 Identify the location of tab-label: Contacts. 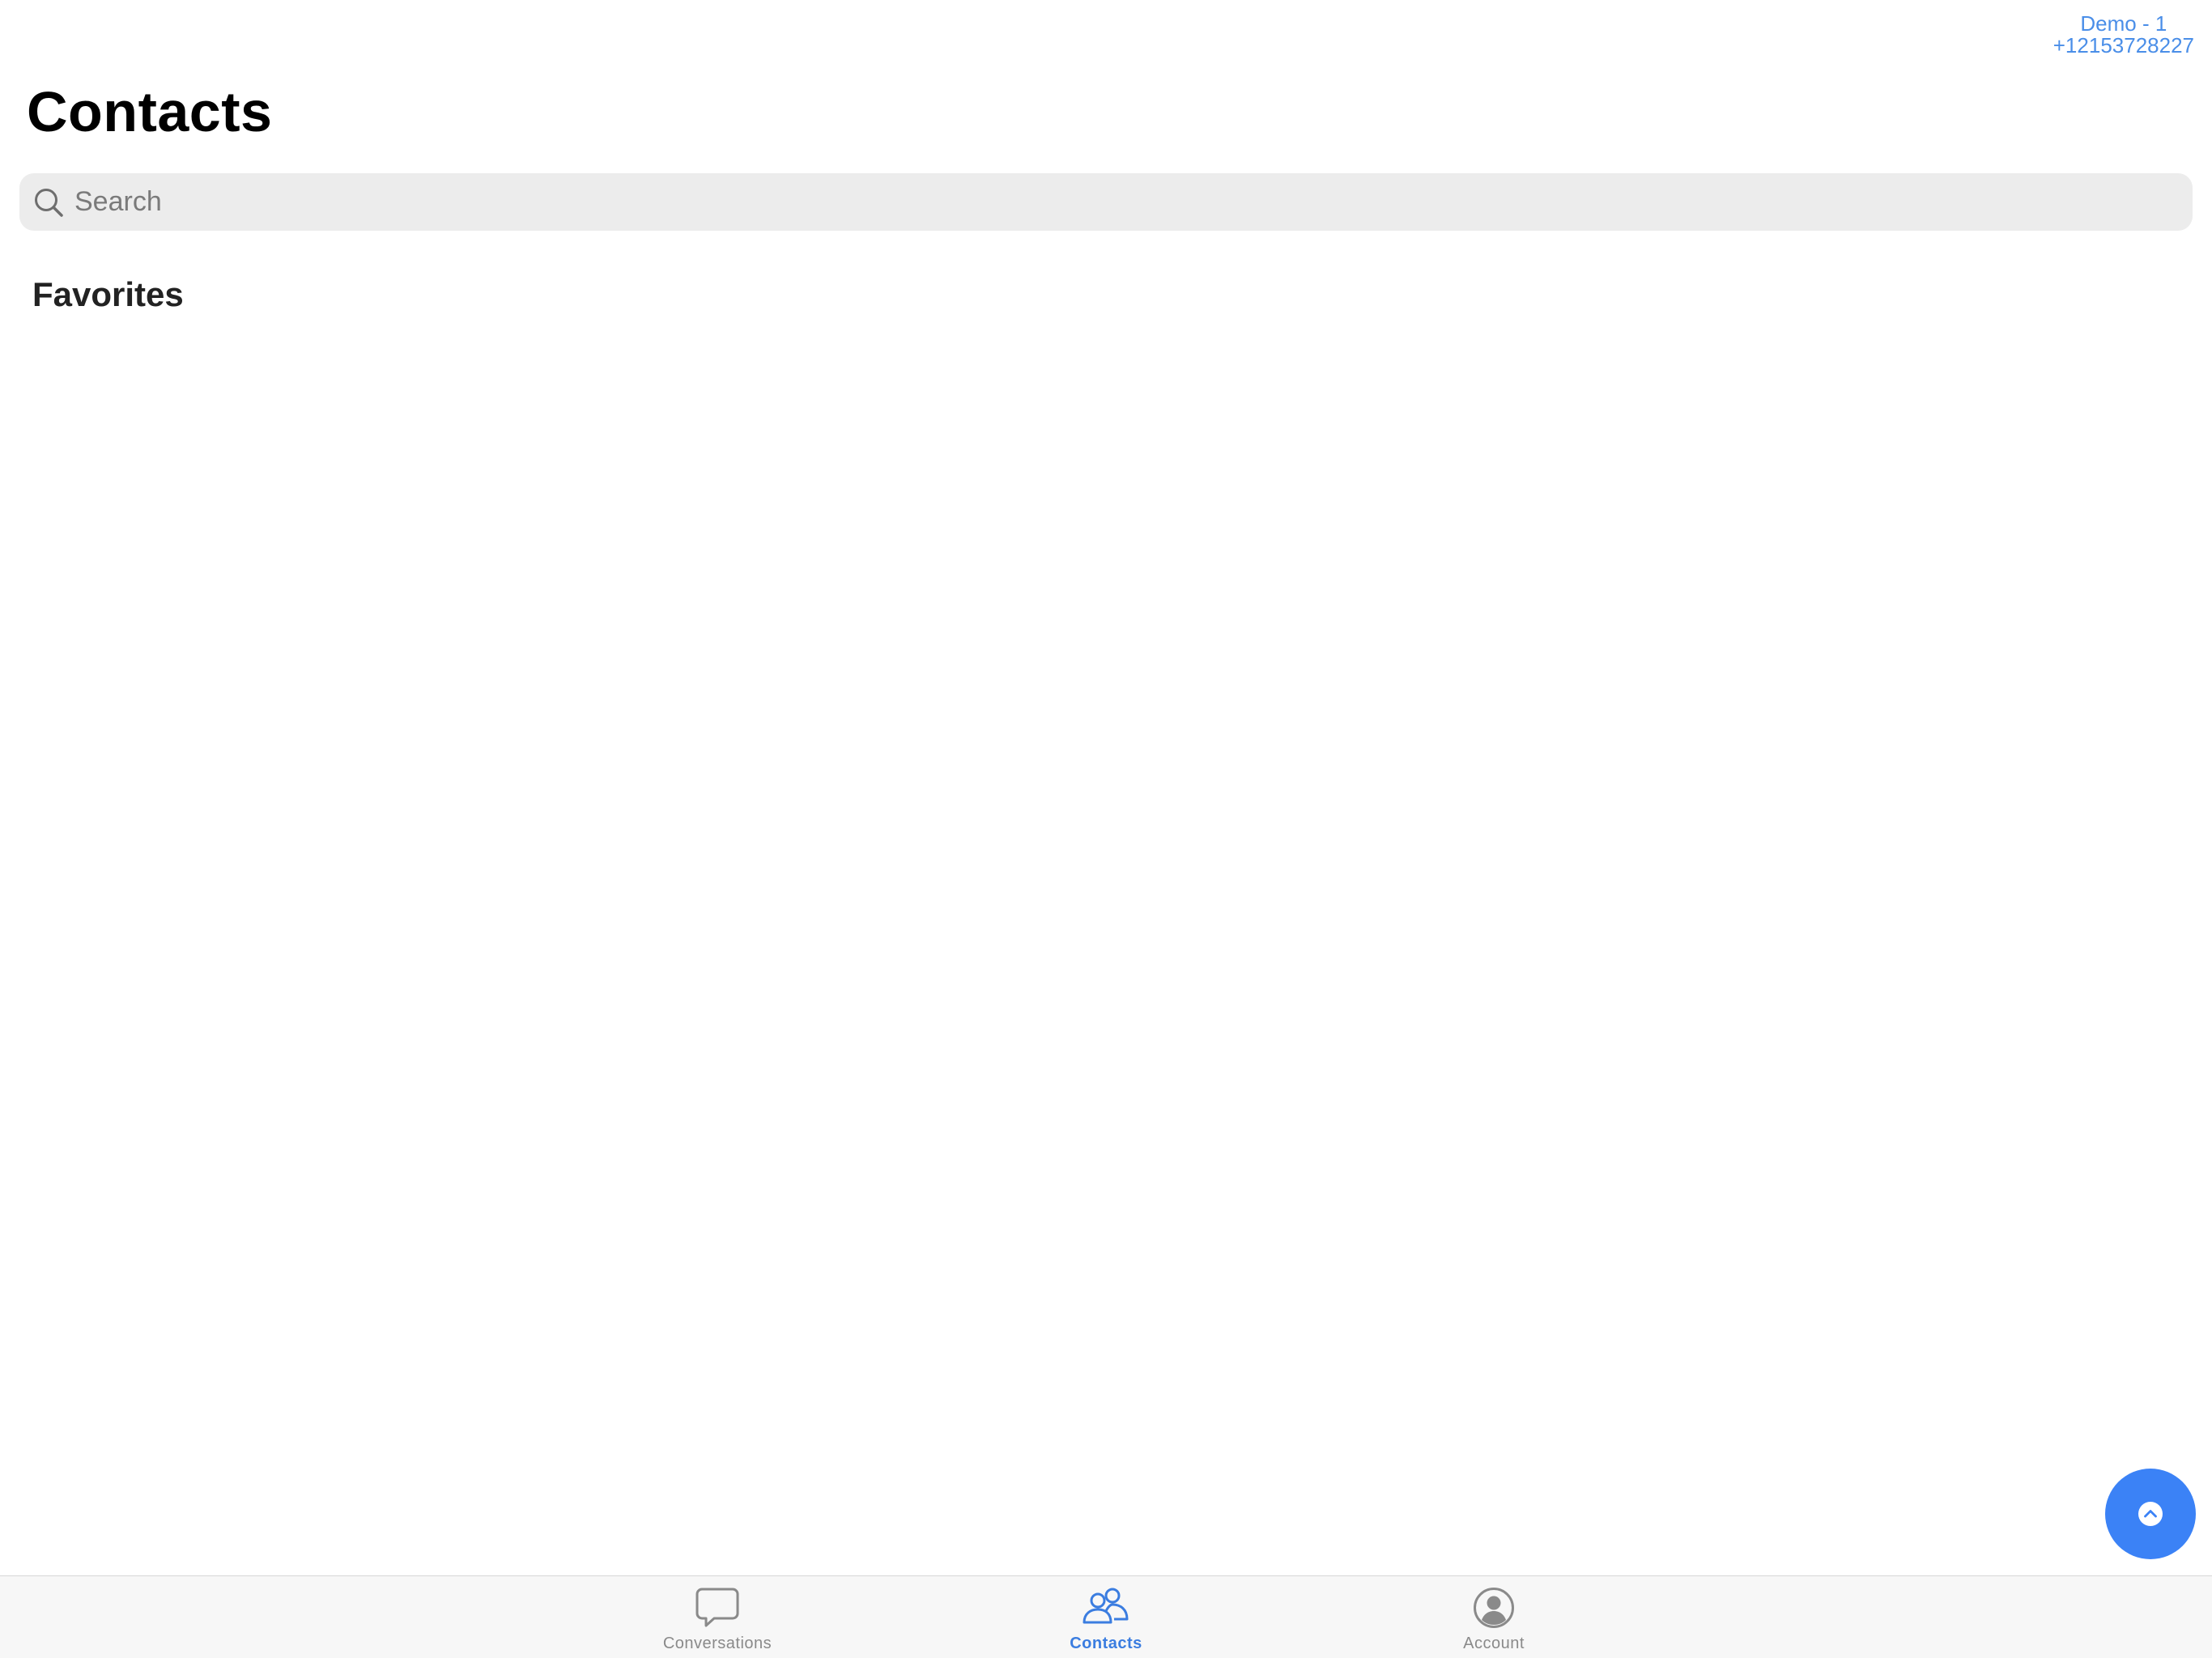
(1106, 1643).